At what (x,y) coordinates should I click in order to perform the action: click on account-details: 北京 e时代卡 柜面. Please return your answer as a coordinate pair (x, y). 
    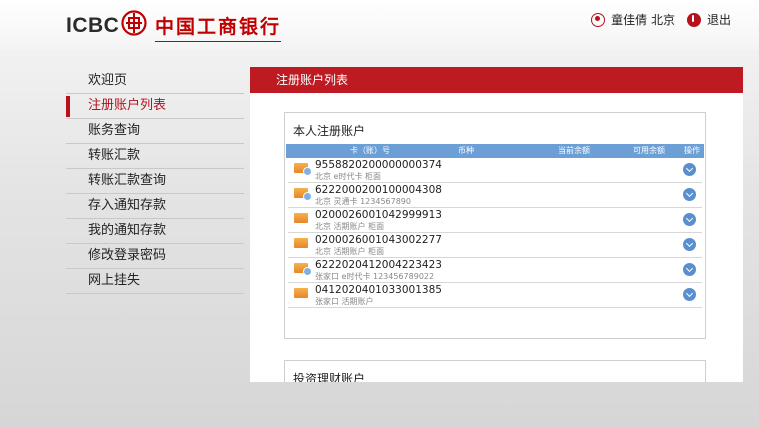
    Looking at the image, I should click on (348, 176).